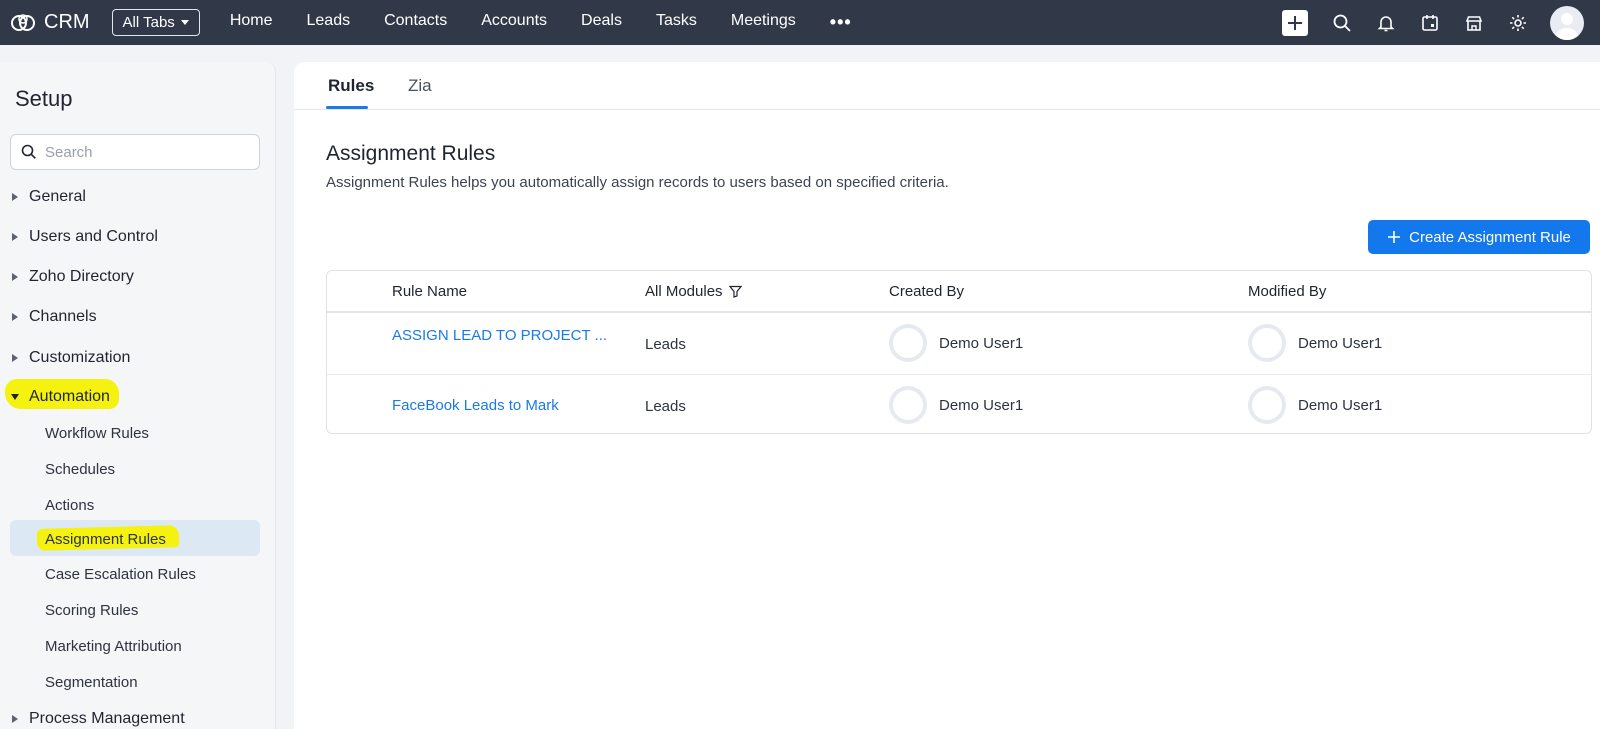  Describe the element at coordinates (429, 291) in the screenshot. I see `column-header-rule-name: Rule Name` at that location.